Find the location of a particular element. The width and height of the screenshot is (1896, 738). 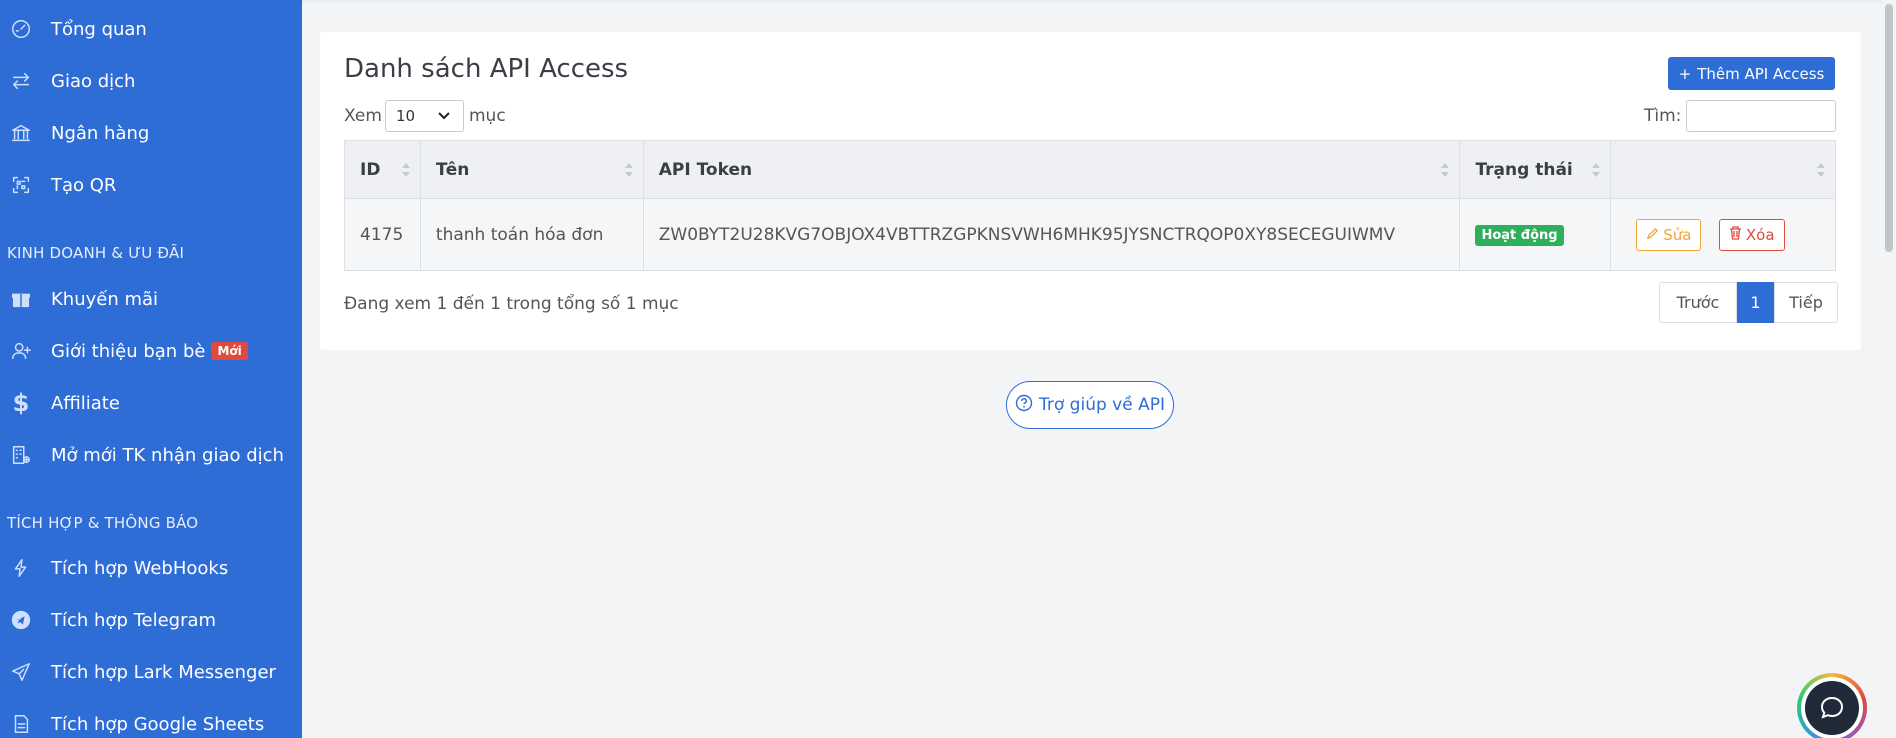

send-icon is located at coordinates (21, 672).